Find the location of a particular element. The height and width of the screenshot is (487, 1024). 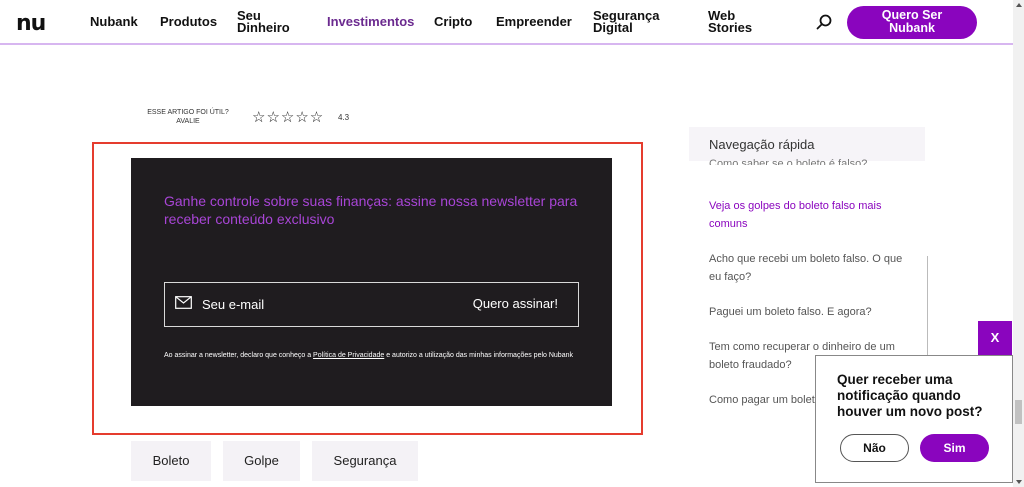

scroll-up-arrow-icon is located at coordinates (1019, 5).